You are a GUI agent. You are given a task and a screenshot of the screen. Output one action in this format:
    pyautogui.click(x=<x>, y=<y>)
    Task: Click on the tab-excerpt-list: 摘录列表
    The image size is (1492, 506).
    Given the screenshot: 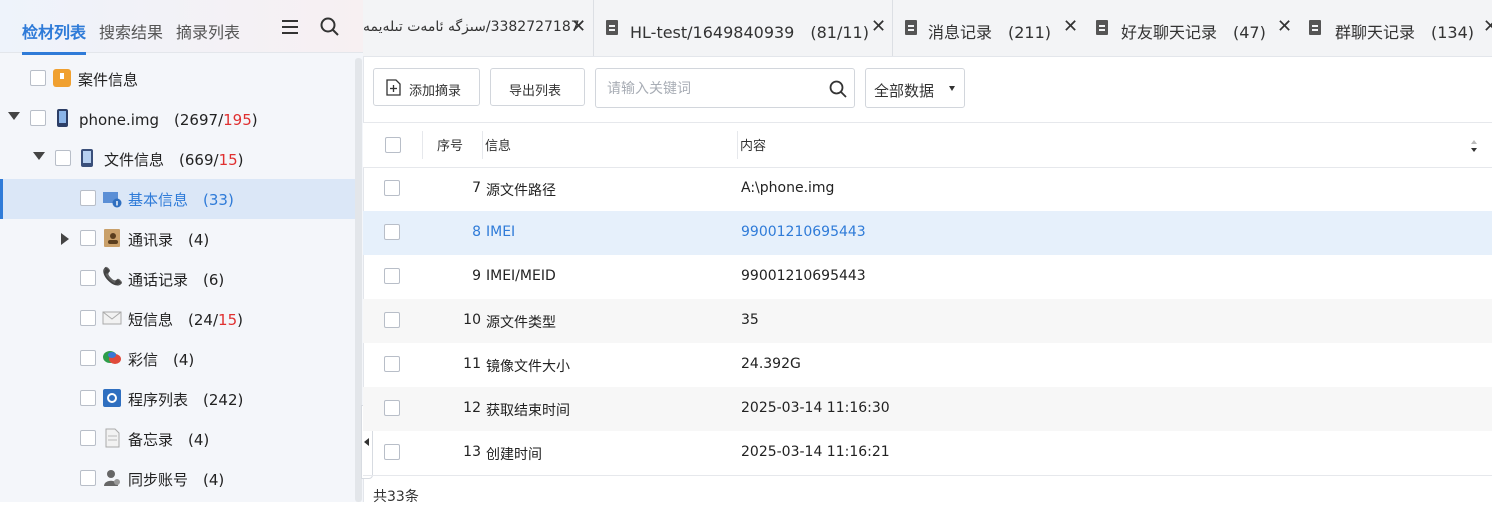 What is the action you would take?
    pyautogui.click(x=208, y=31)
    